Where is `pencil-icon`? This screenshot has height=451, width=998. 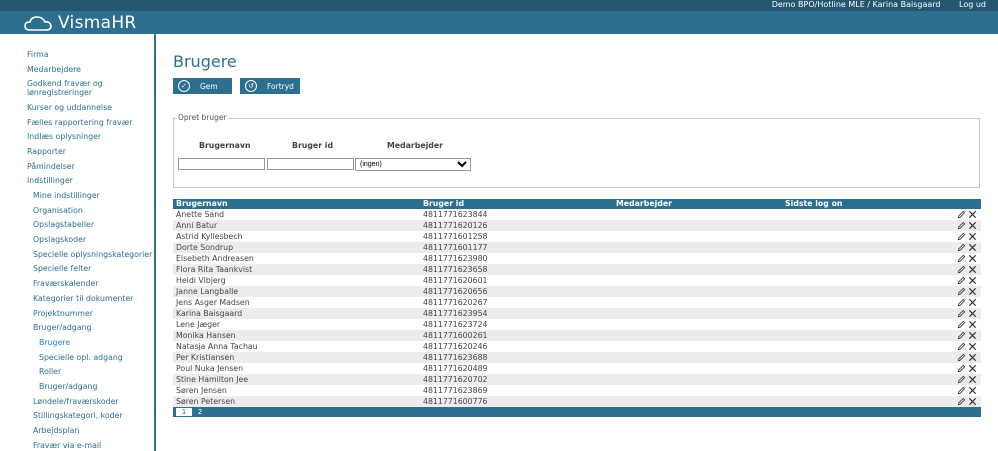 pencil-icon is located at coordinates (961, 258).